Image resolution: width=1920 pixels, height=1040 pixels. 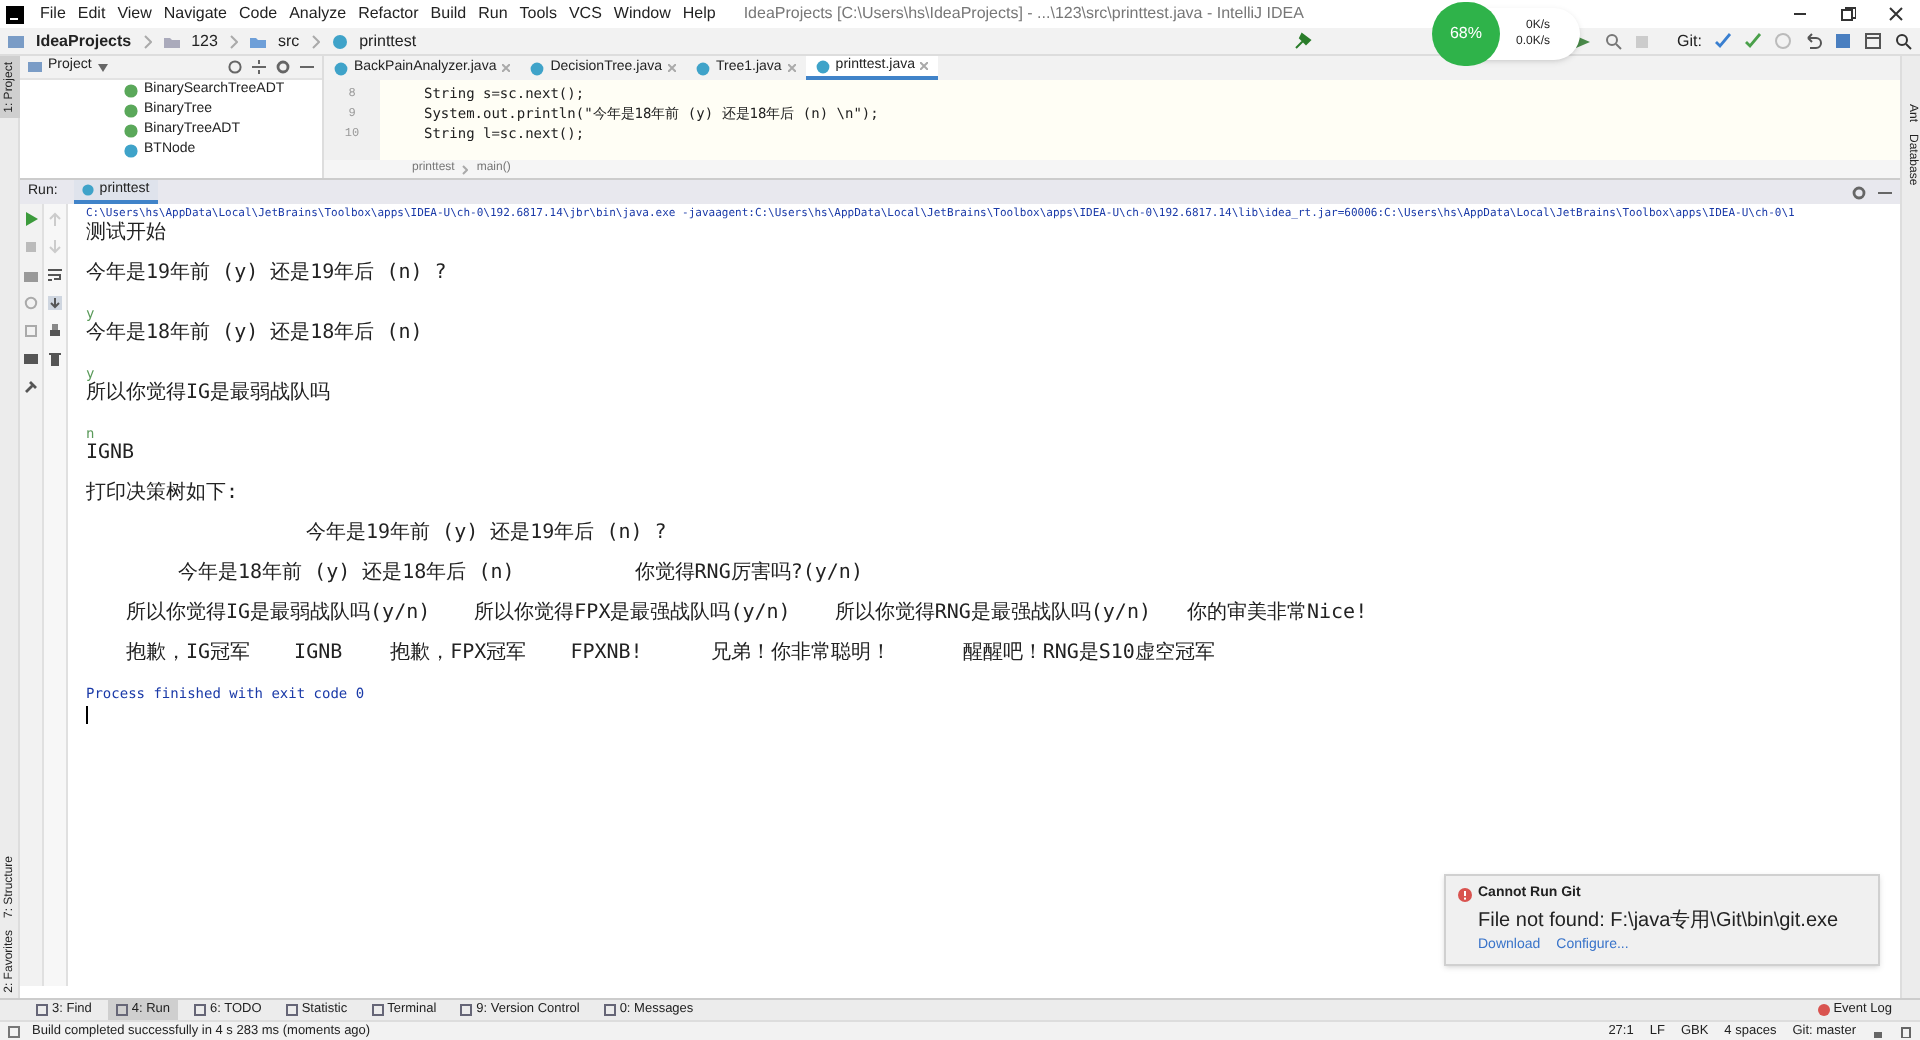 I want to click on console-output-text: 你觉得RNG厉害吗?(y/n), so click(x=748, y=574).